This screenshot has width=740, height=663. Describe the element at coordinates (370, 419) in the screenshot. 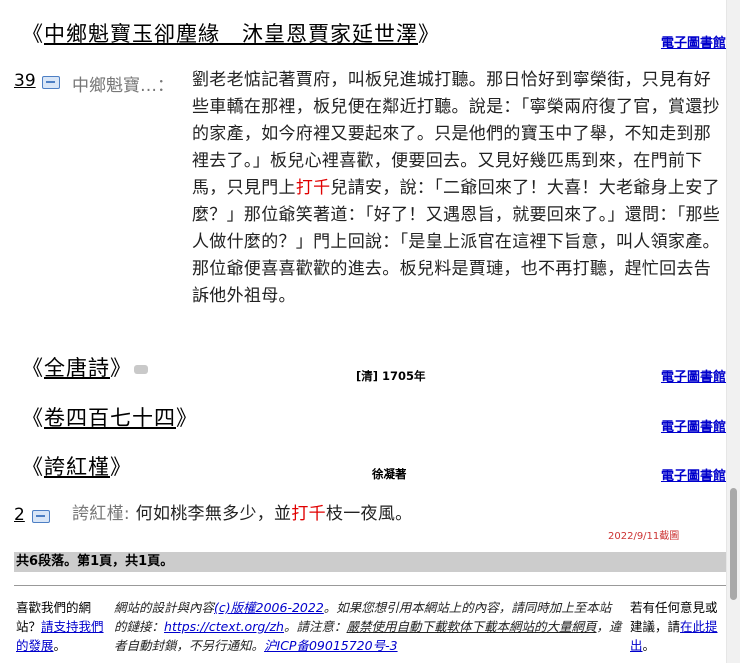

I see `book-header-juan: 《卷四百七十四》 電子圖書館` at that location.